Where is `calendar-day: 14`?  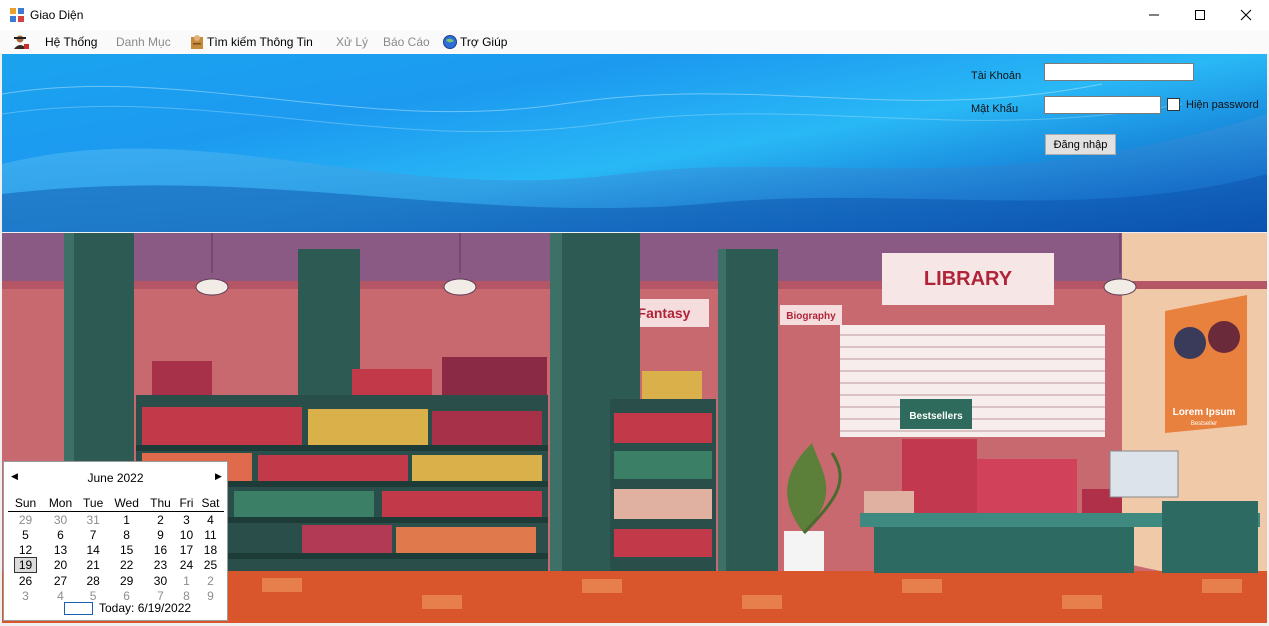 calendar-day: 14 is located at coordinates (93, 549).